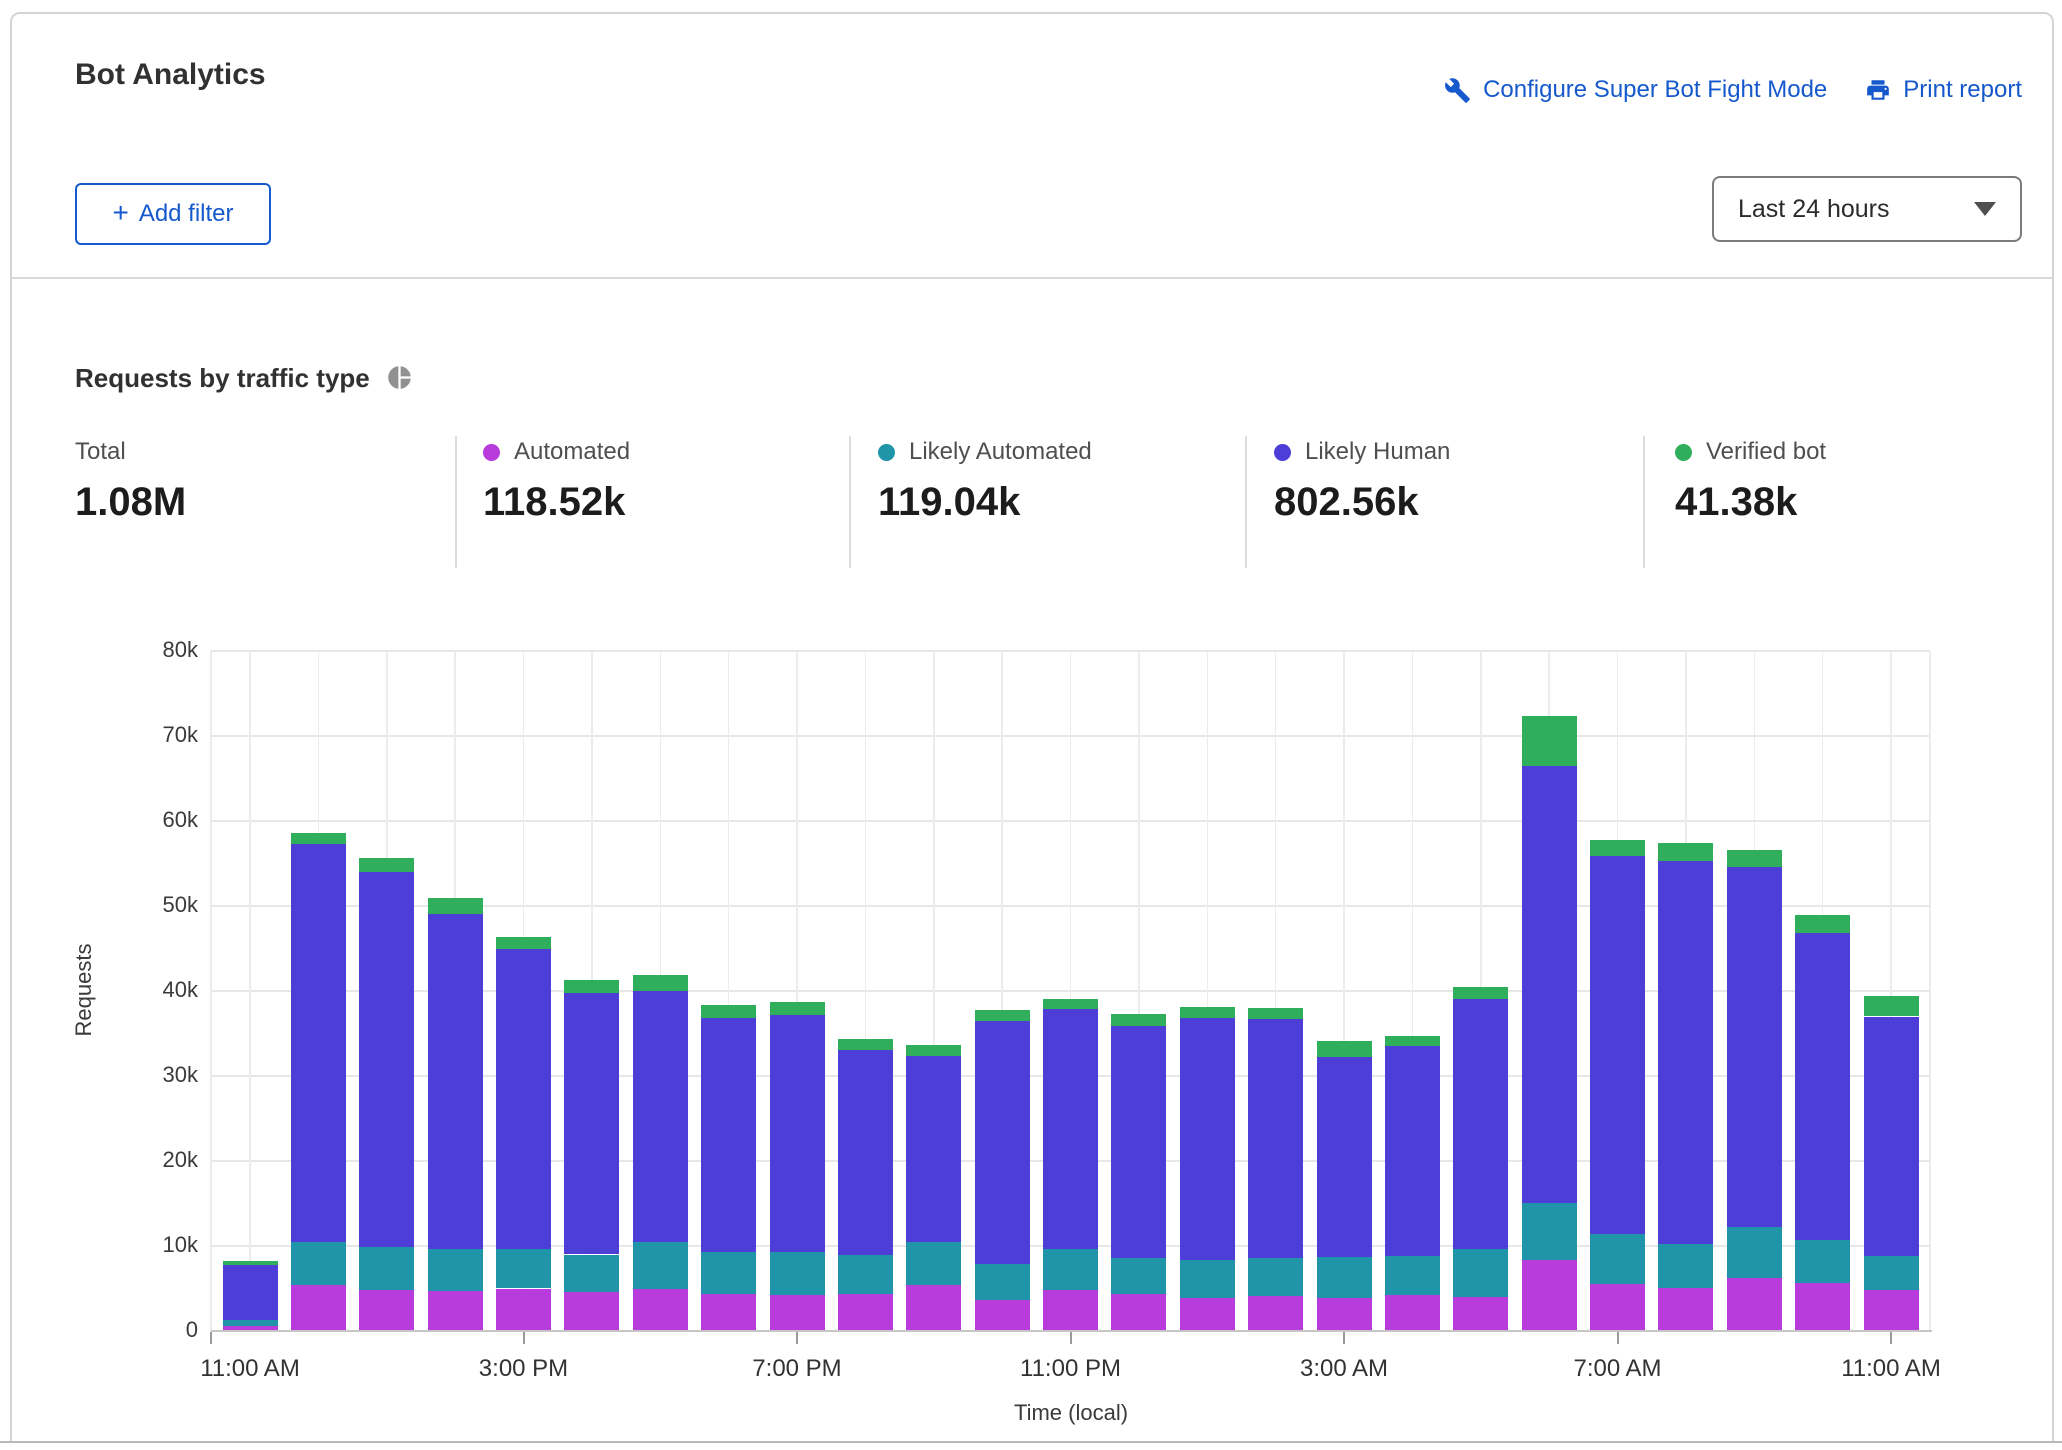 This screenshot has width=2062, height=1450. Describe the element at coordinates (1031, 1446) in the screenshot. I see `bottom-mask` at that location.